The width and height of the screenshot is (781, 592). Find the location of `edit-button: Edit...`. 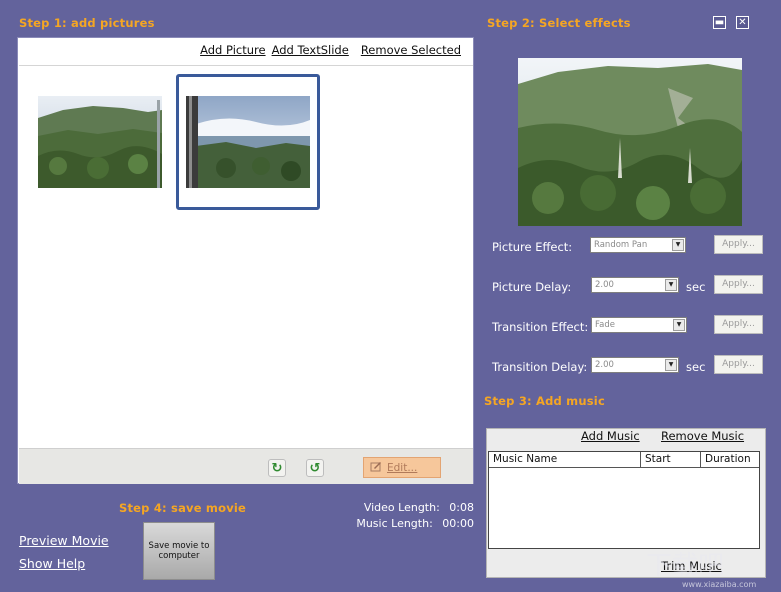

edit-button: Edit... is located at coordinates (402, 467).